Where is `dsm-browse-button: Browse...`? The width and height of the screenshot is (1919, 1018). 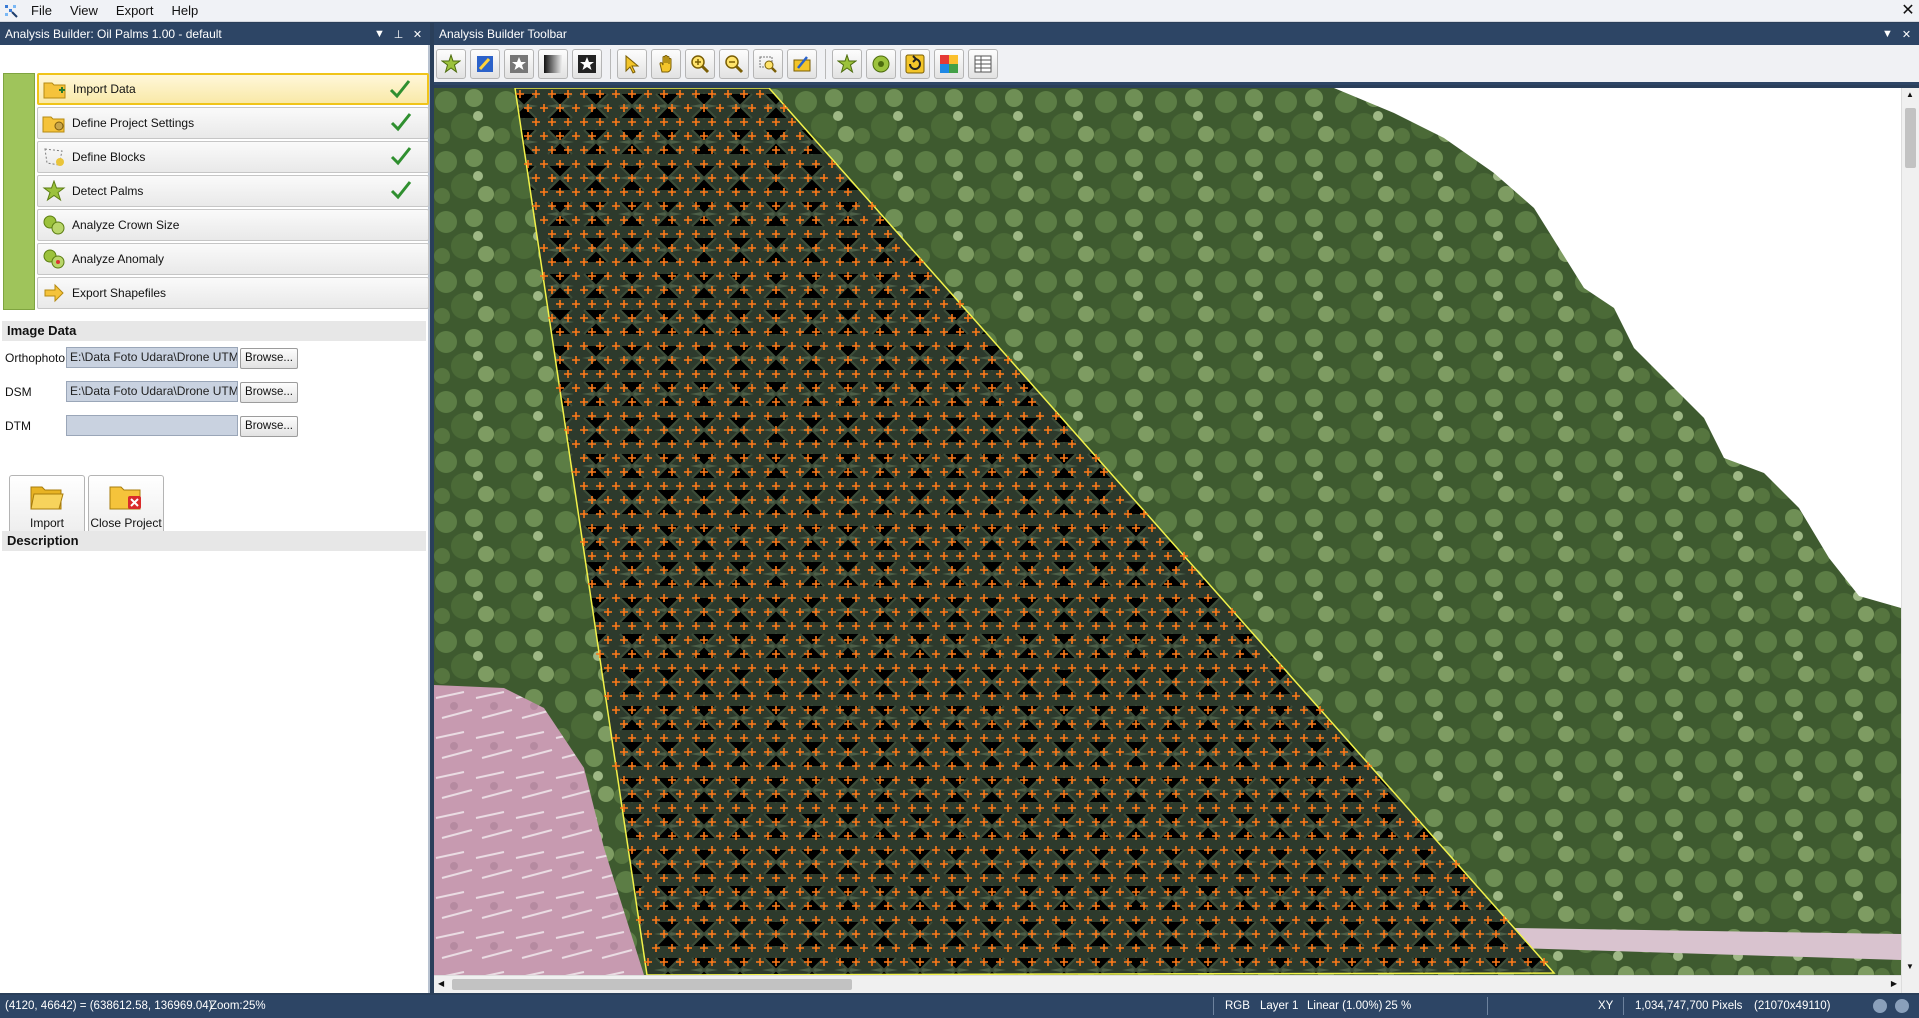 dsm-browse-button: Browse... is located at coordinates (269, 392).